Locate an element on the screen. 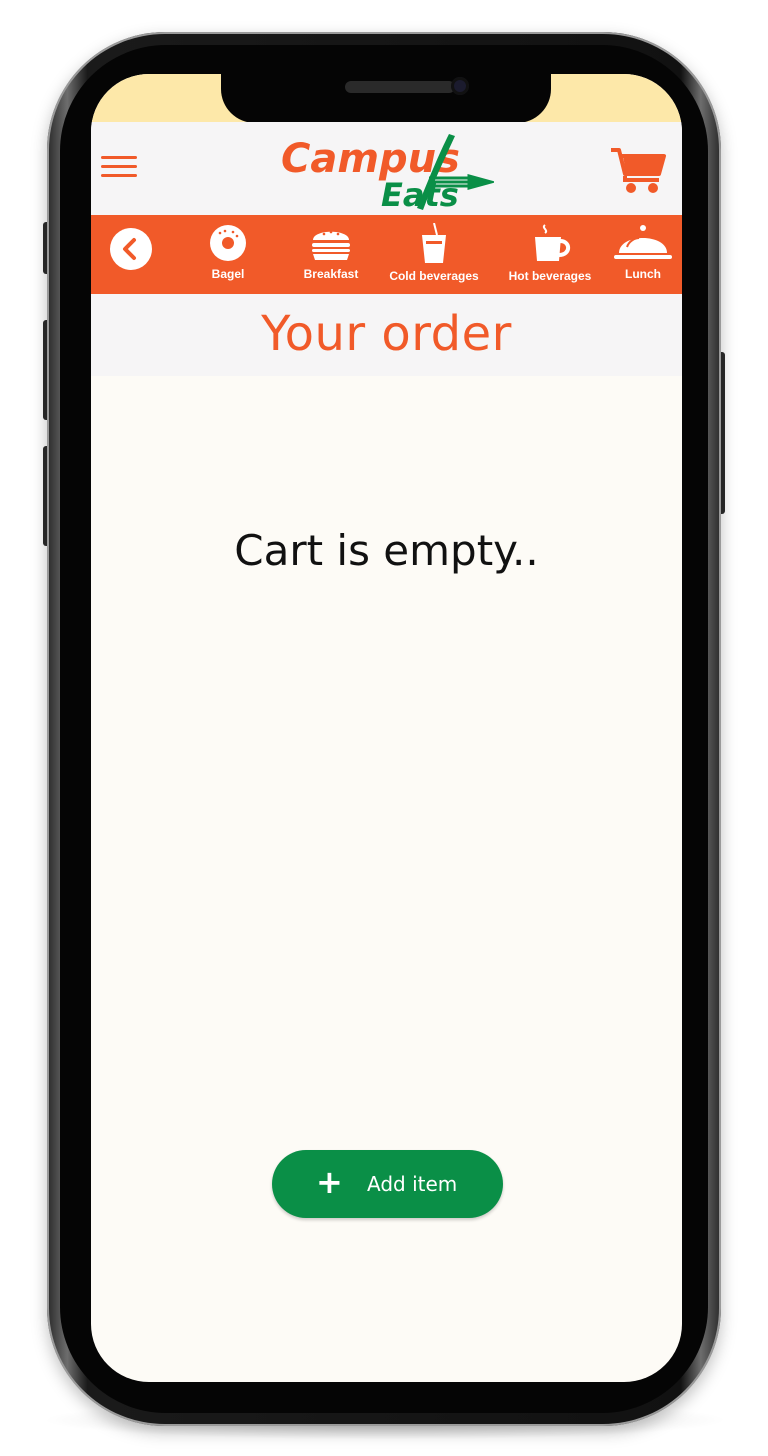 Image resolution: width=768 pixels, height=1456 pixels. category-label: Lunch is located at coordinates (643, 274).